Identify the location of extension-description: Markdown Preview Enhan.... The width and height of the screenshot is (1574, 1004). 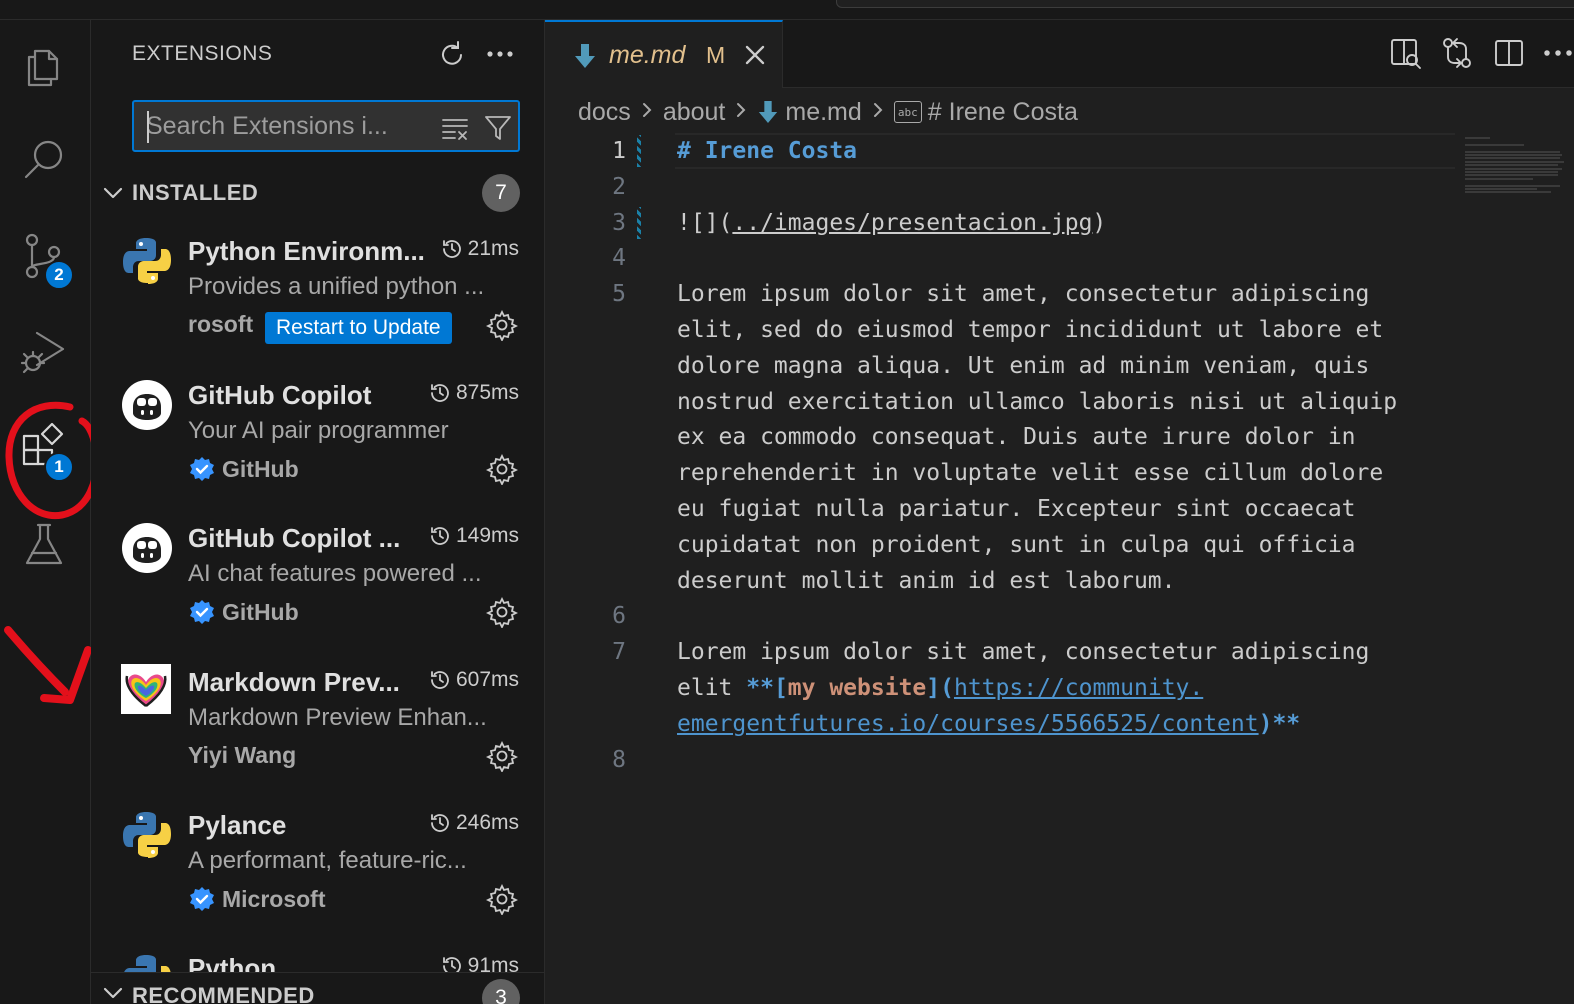
(337, 717).